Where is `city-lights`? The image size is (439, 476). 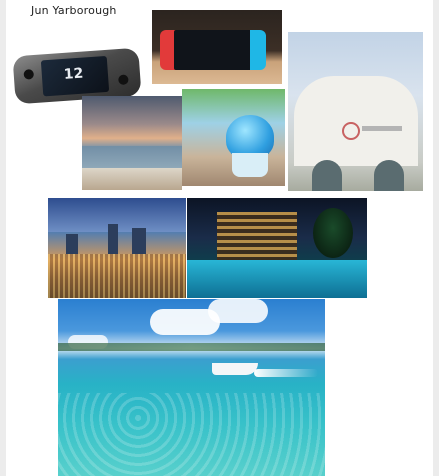
city-lights is located at coordinates (117, 276).